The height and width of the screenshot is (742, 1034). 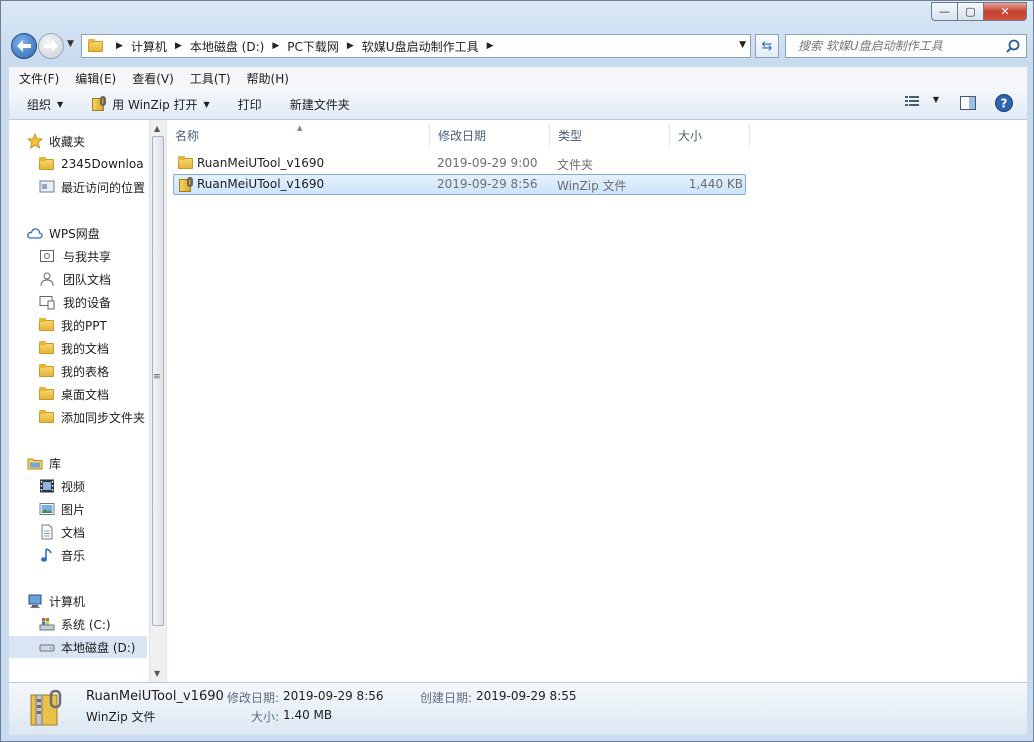 I want to click on view-options-button: ▼, so click(x=922, y=102).